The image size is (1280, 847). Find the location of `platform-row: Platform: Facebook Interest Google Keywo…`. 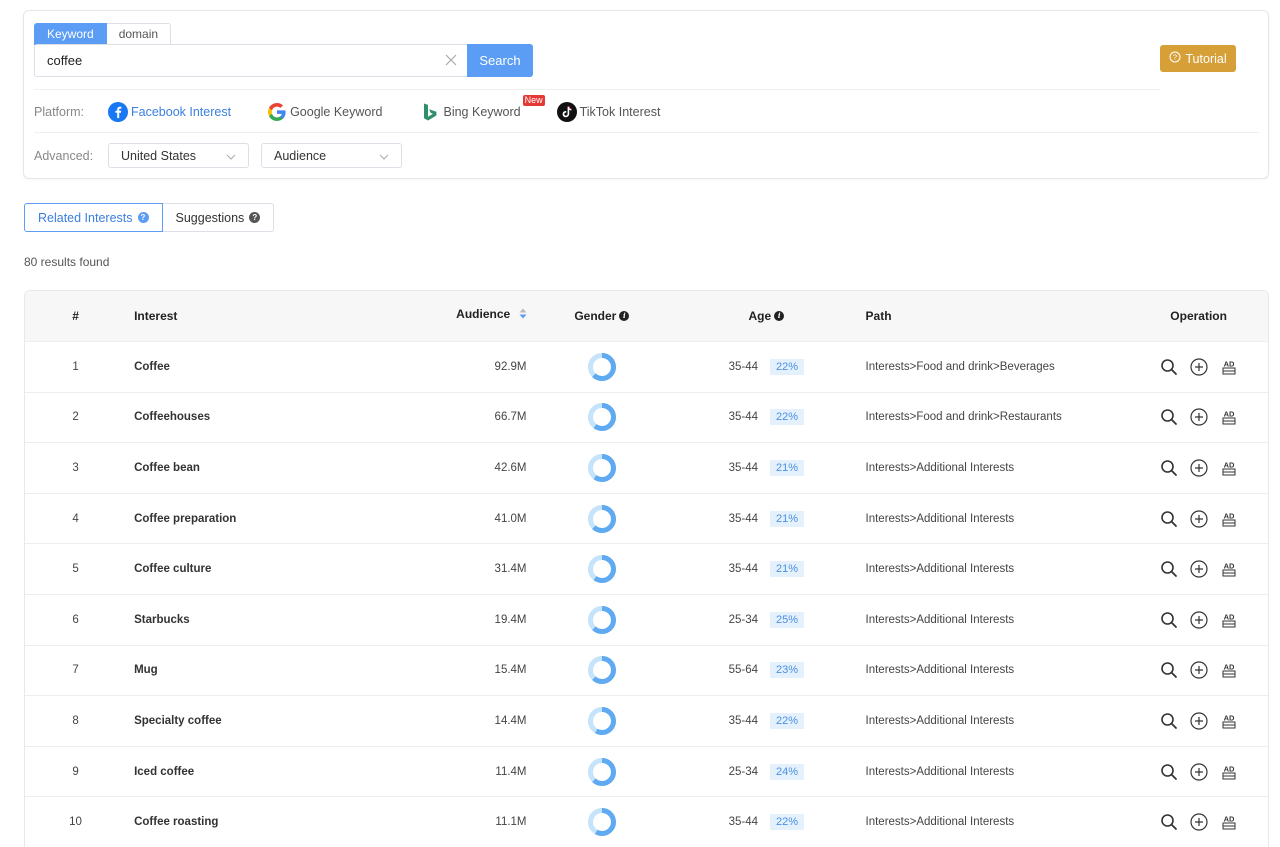

platform-row: Platform: Facebook Interest Google Keywo… is located at coordinates (347, 109).